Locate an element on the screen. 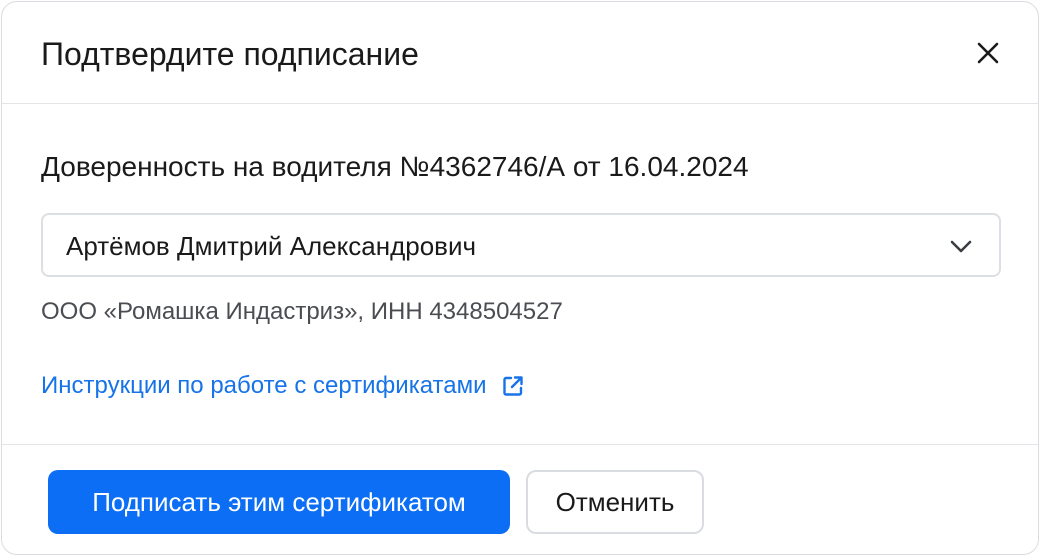 This screenshot has width=1040, height=556. close-icon is located at coordinates (988, 53).